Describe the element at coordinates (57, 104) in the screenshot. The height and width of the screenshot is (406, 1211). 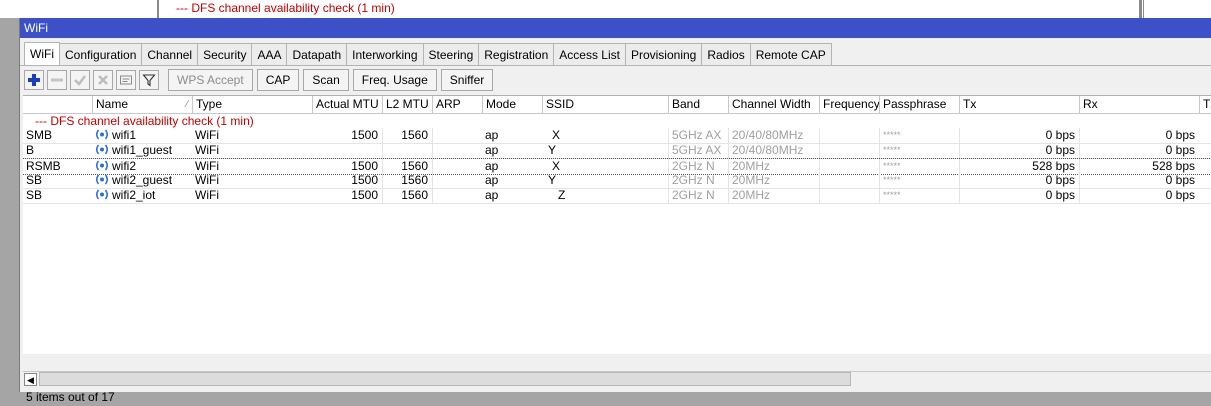
I see `column-header-flags` at that location.